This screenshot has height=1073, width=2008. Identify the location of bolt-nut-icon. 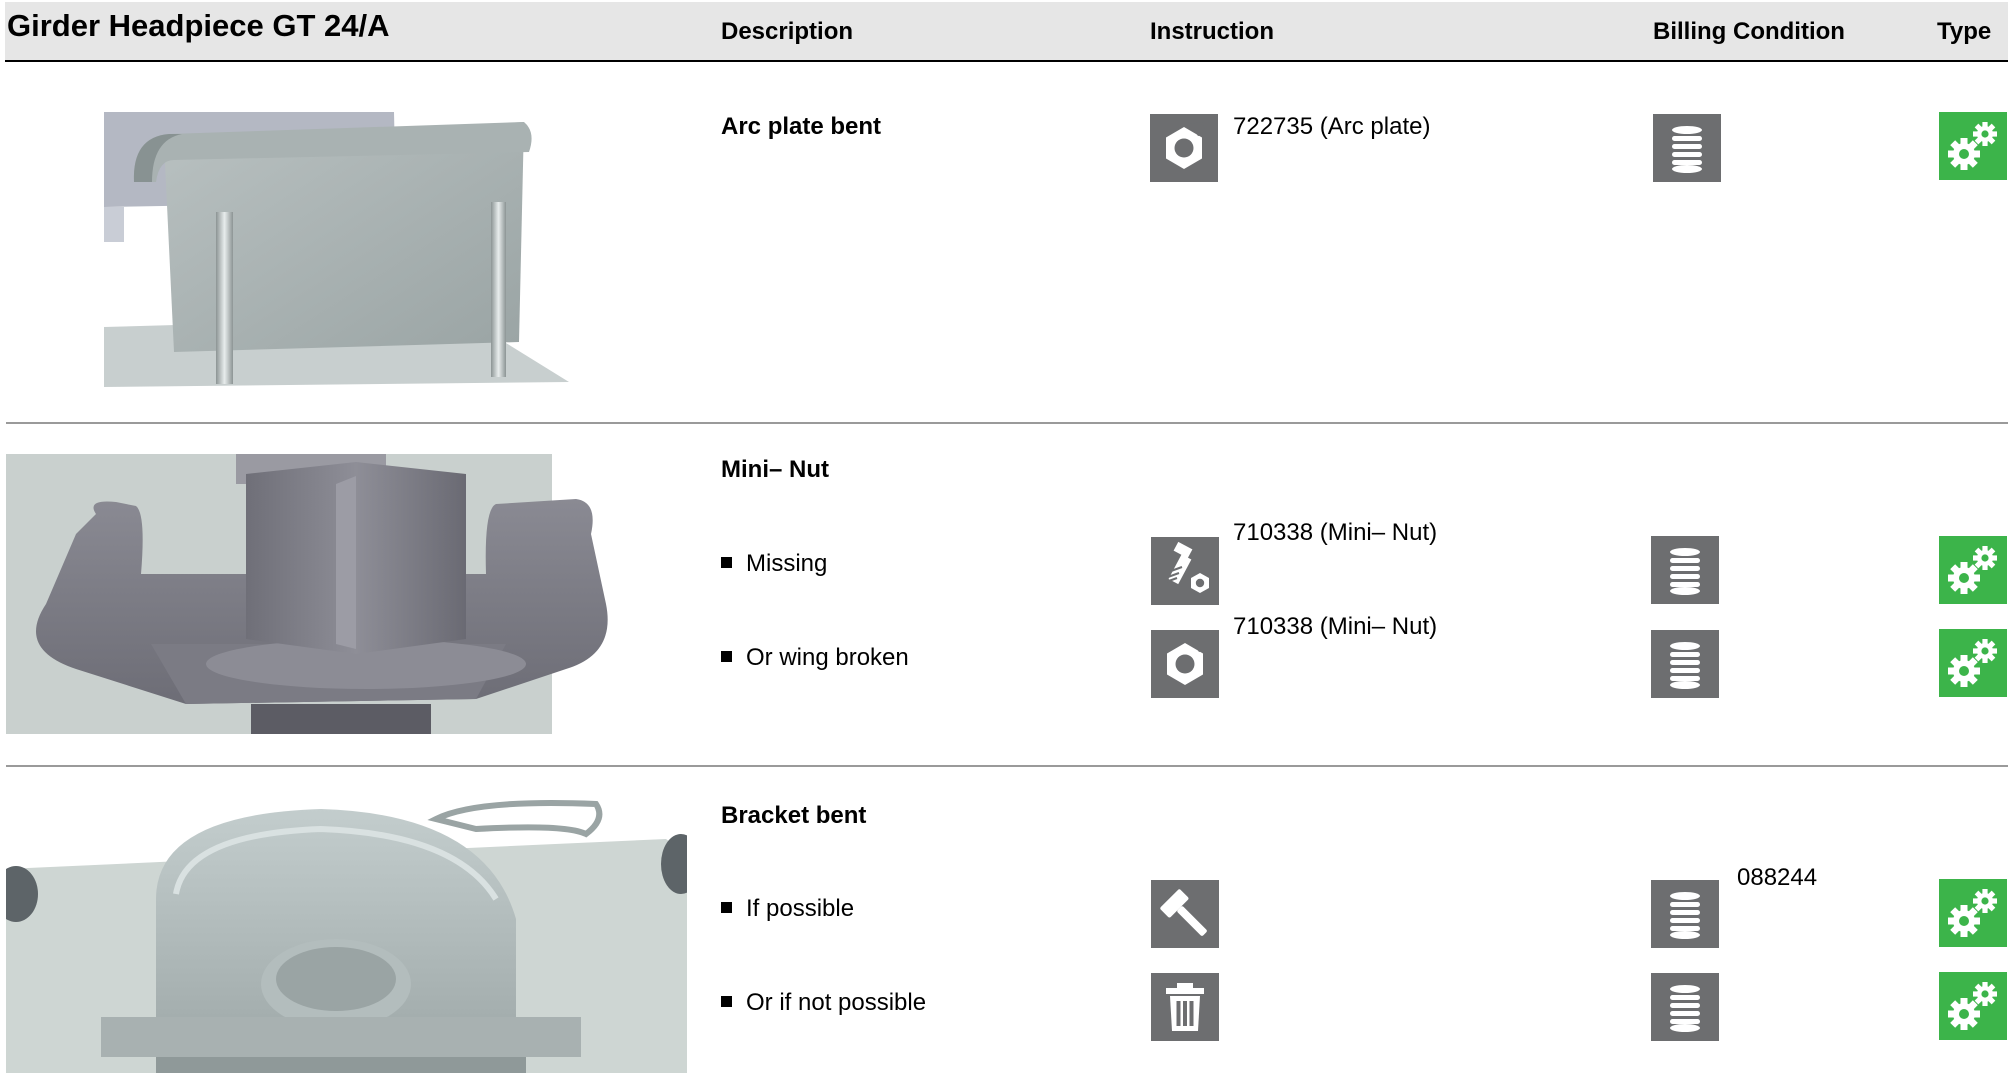
(1185, 571).